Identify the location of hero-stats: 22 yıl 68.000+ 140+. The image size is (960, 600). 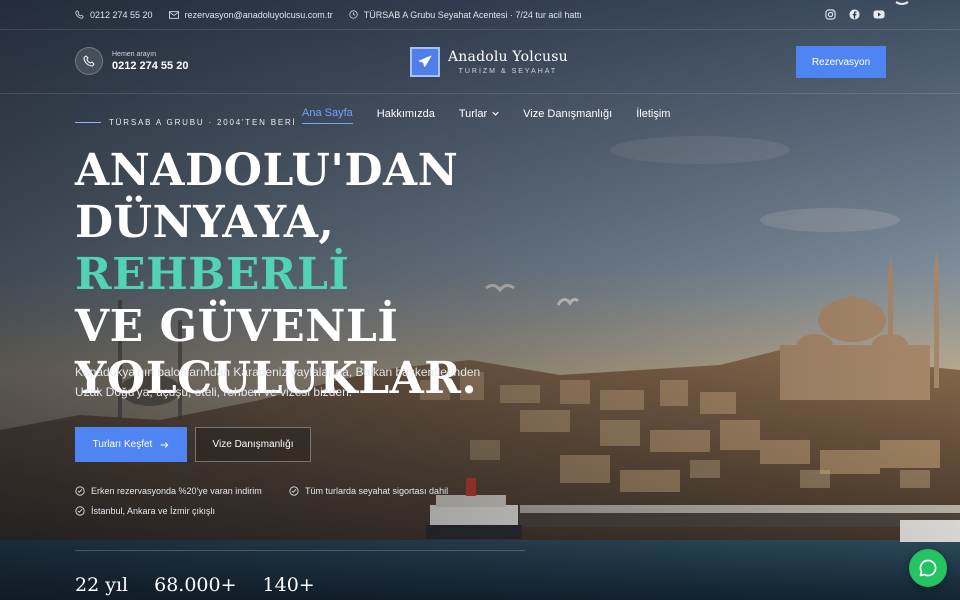
(195, 585).